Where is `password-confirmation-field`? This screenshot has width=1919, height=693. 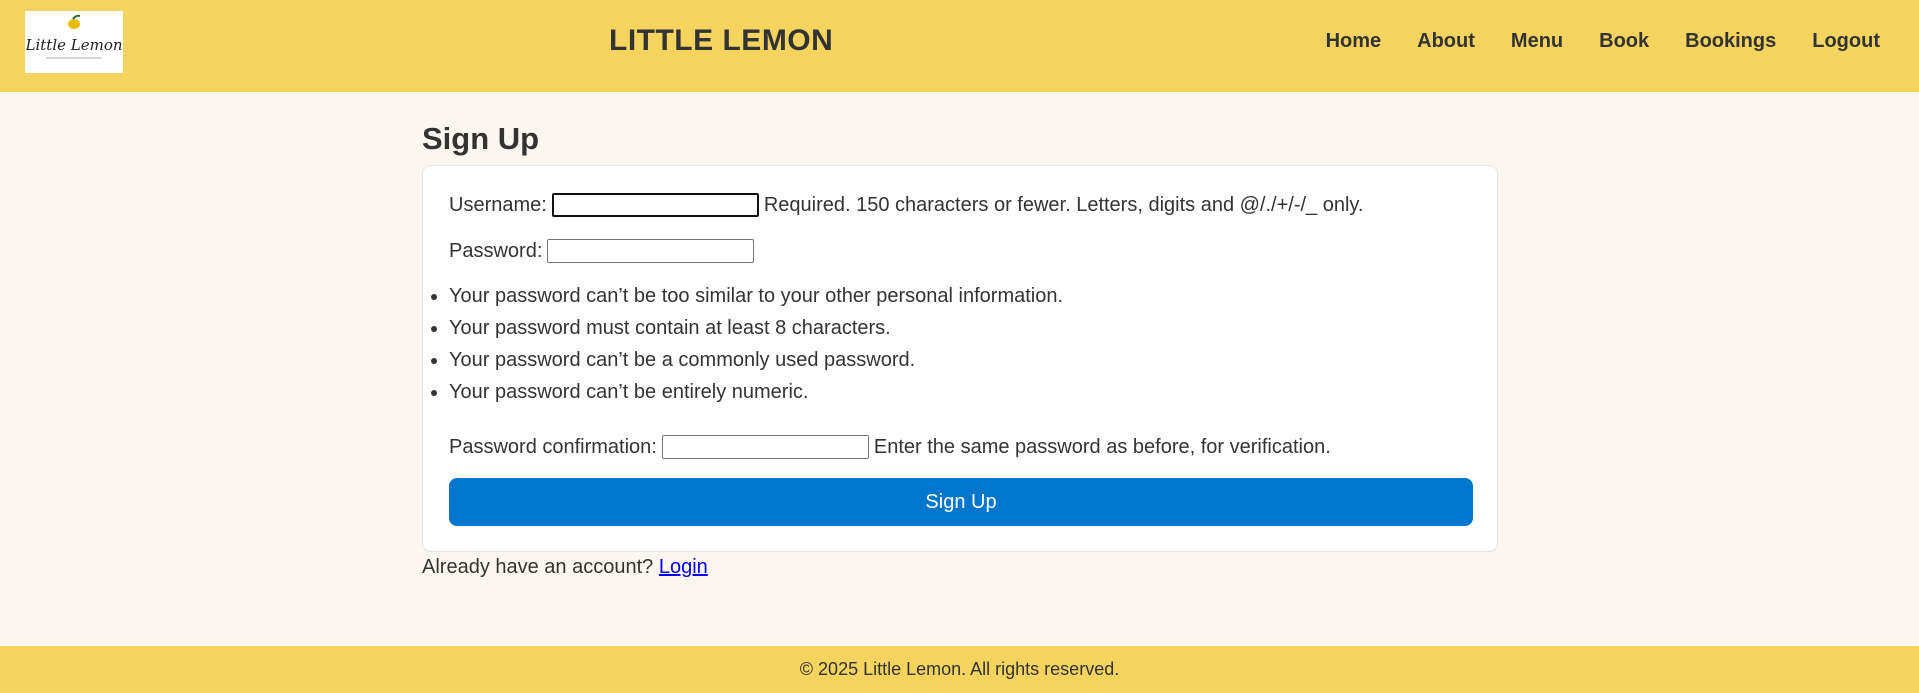
password-confirmation-field is located at coordinates (765, 447).